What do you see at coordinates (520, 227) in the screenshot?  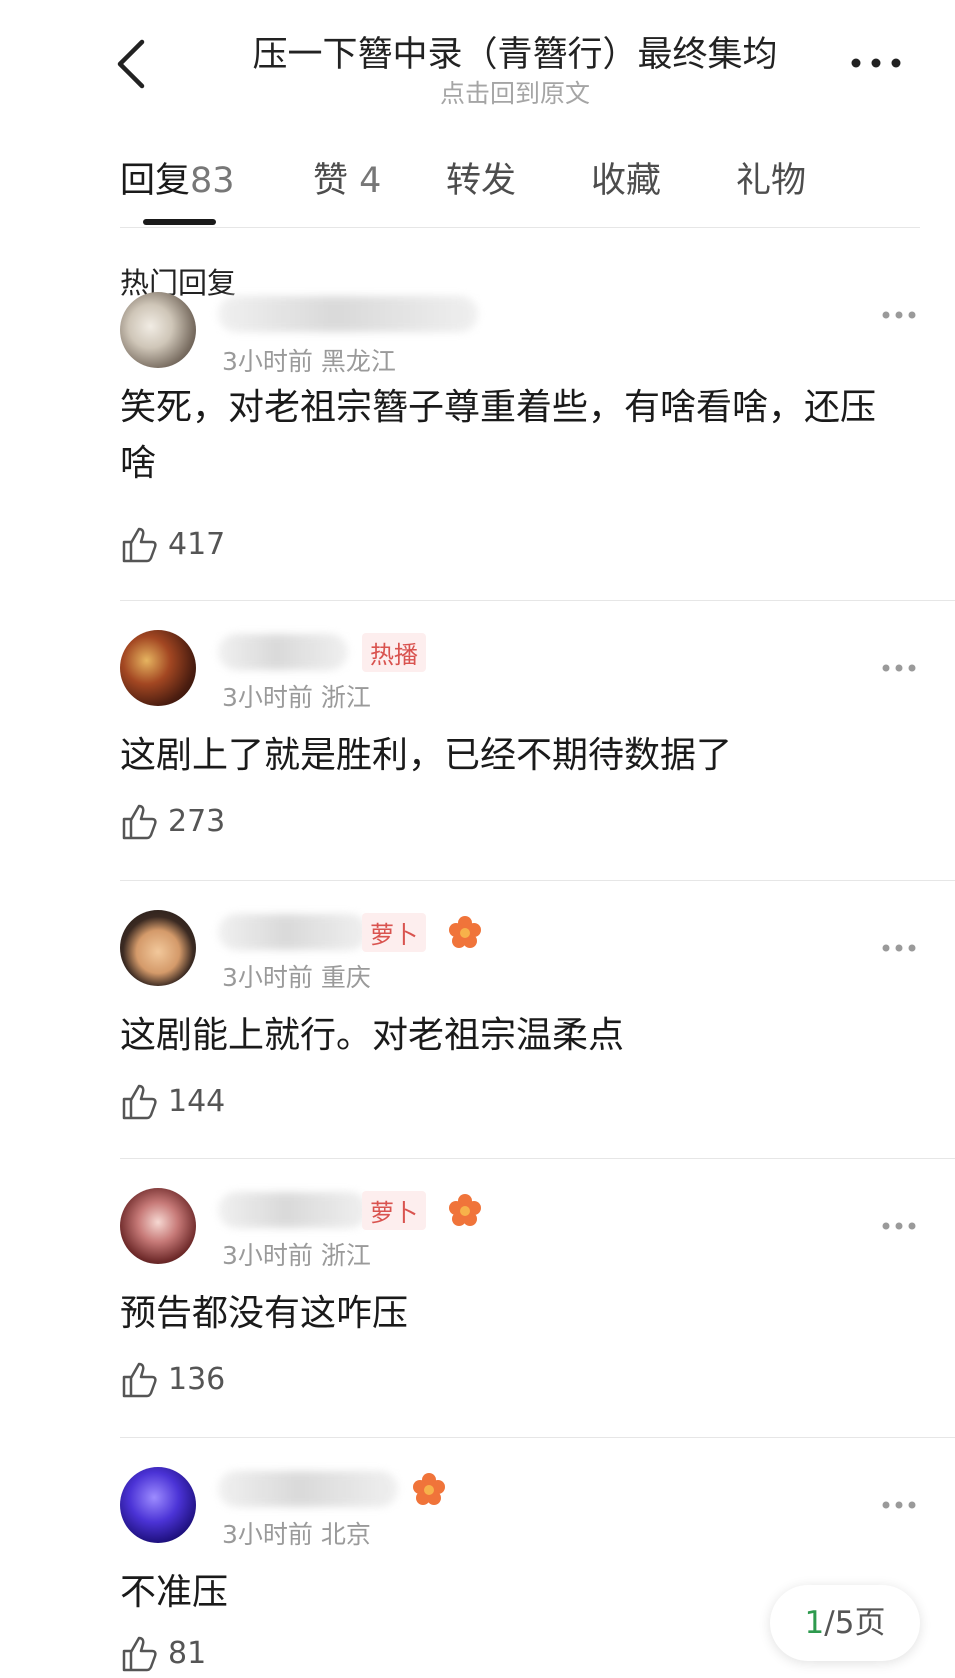 I see `tab-divider` at bounding box center [520, 227].